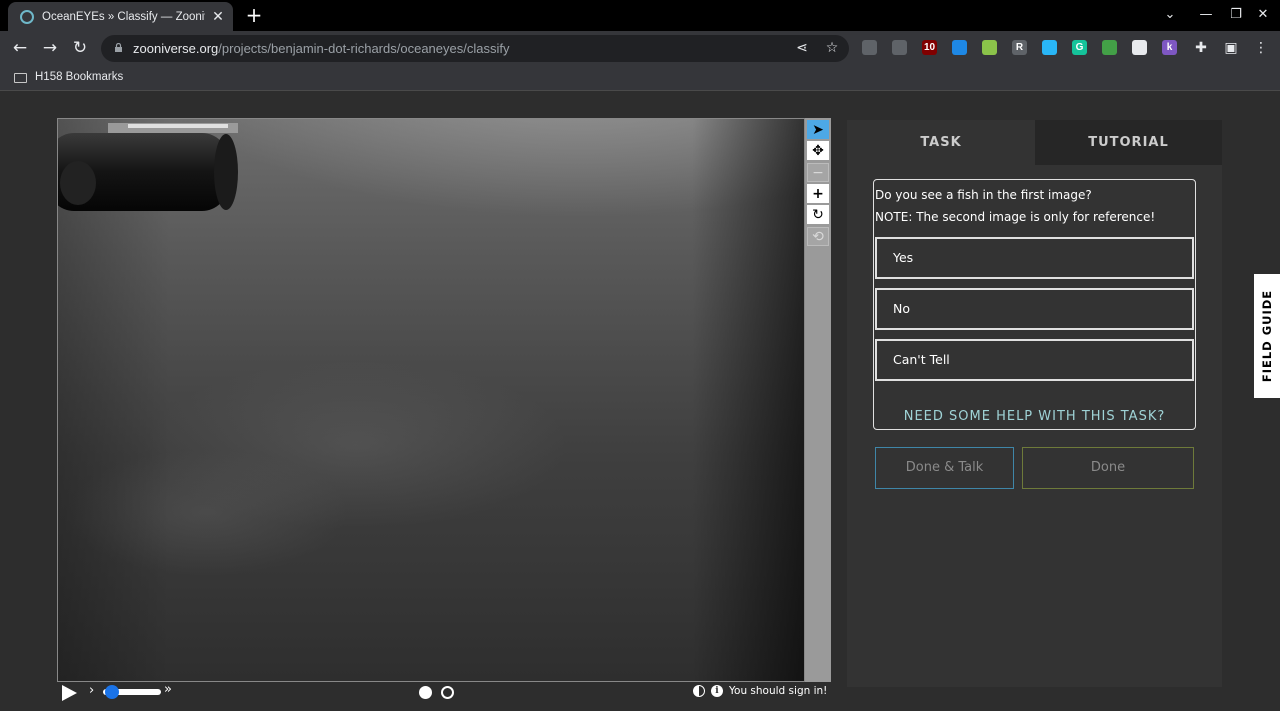 This screenshot has width=1280, height=711. What do you see at coordinates (27, 16) in the screenshot?
I see `zooniverse-favicon-icon` at bounding box center [27, 16].